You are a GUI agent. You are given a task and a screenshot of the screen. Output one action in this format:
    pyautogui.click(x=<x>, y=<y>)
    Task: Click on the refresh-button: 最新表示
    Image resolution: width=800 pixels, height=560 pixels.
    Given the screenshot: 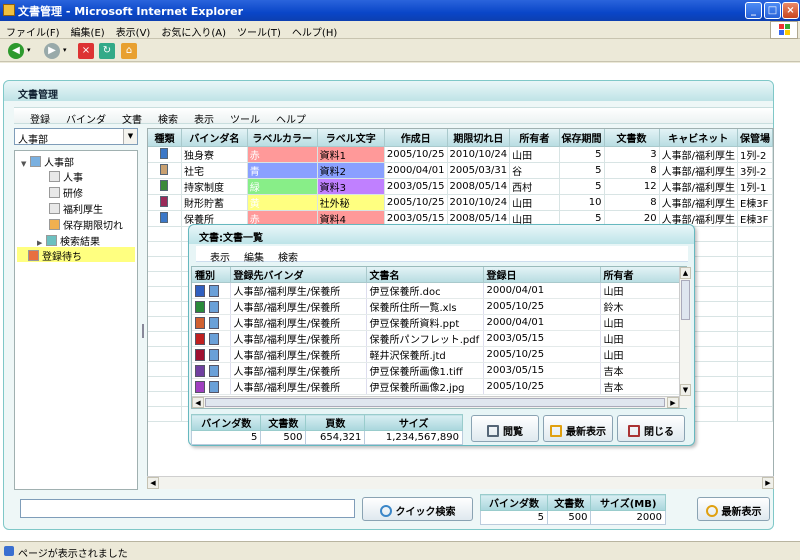 What is the action you would take?
    pyautogui.click(x=733, y=509)
    